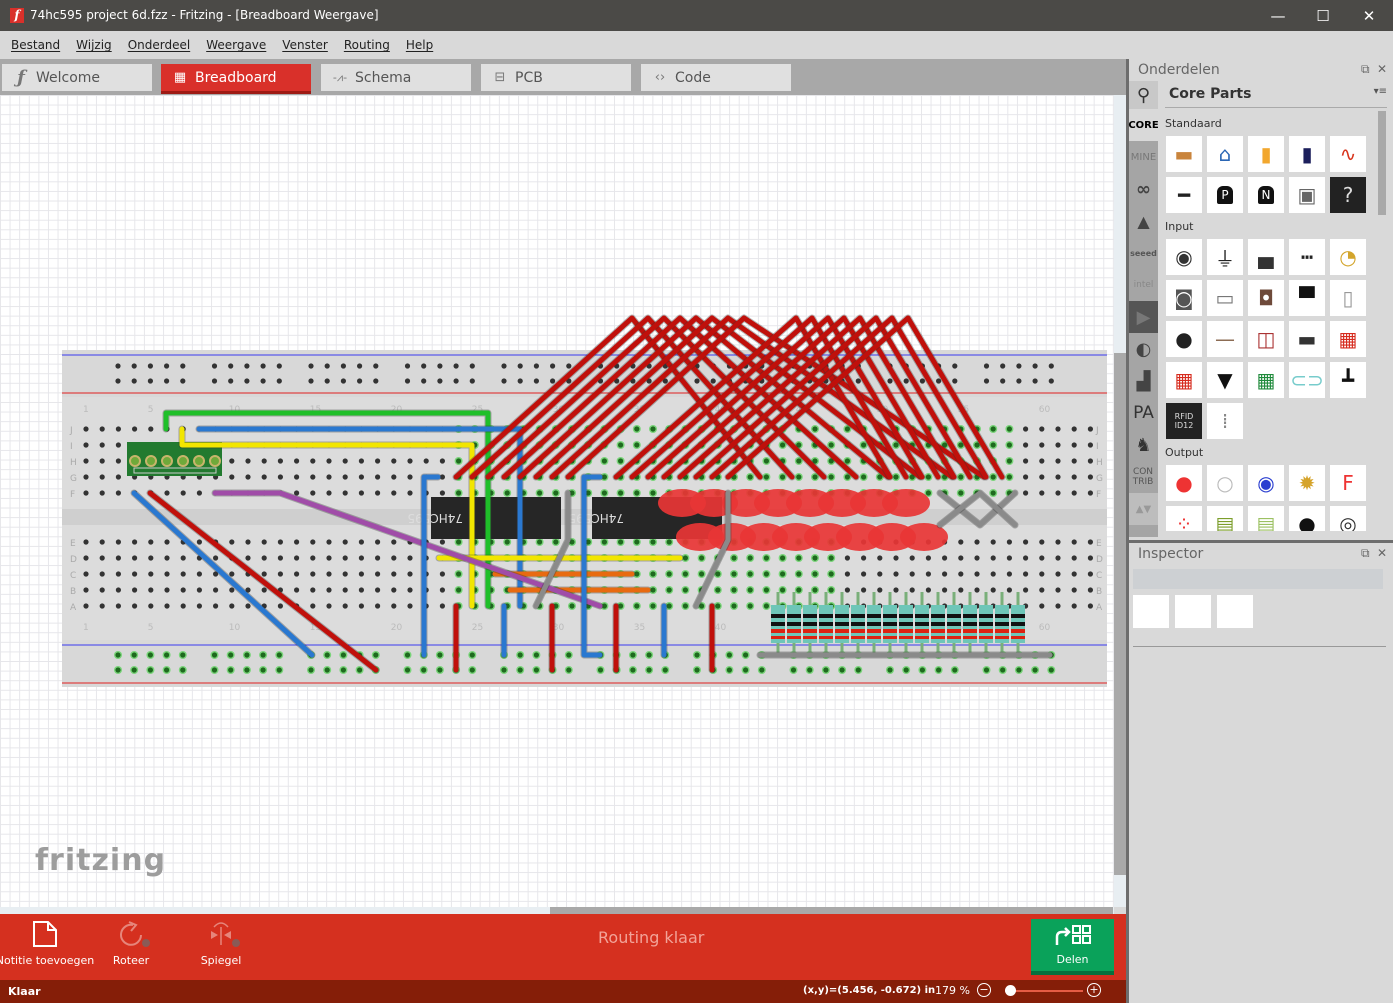  What do you see at coordinates (1184, 518) in the screenshot?
I see `part-led-matrix: ⁘` at bounding box center [1184, 518].